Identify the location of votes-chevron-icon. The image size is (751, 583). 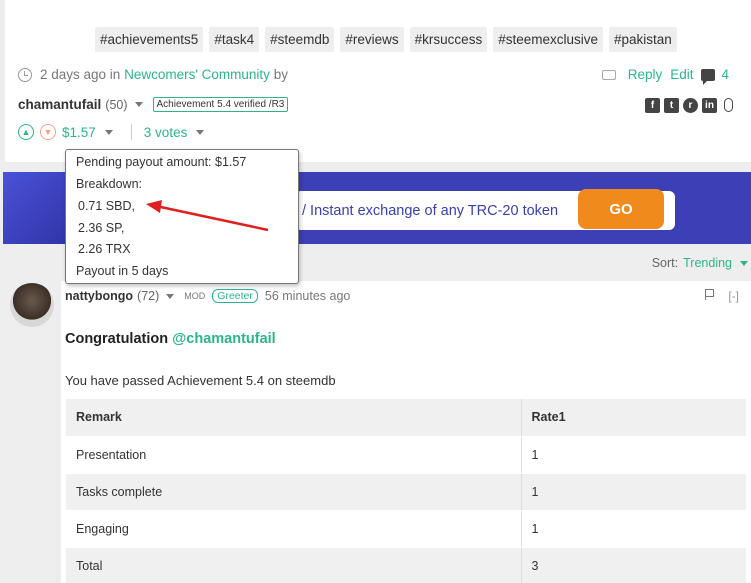
(200, 132).